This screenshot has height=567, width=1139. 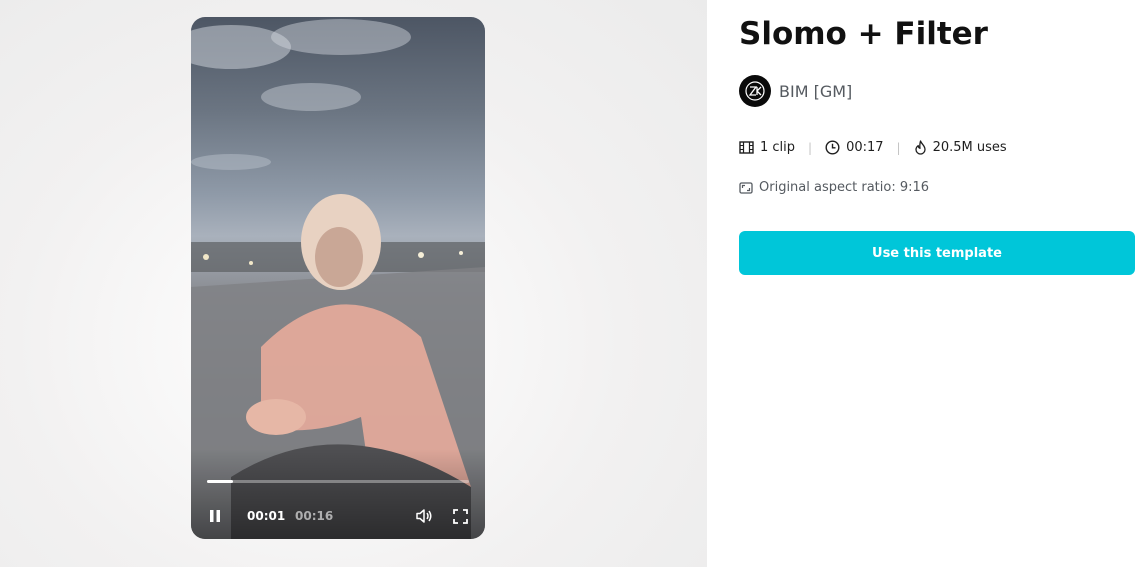 I want to click on duration: 00:17, so click(x=854, y=147).